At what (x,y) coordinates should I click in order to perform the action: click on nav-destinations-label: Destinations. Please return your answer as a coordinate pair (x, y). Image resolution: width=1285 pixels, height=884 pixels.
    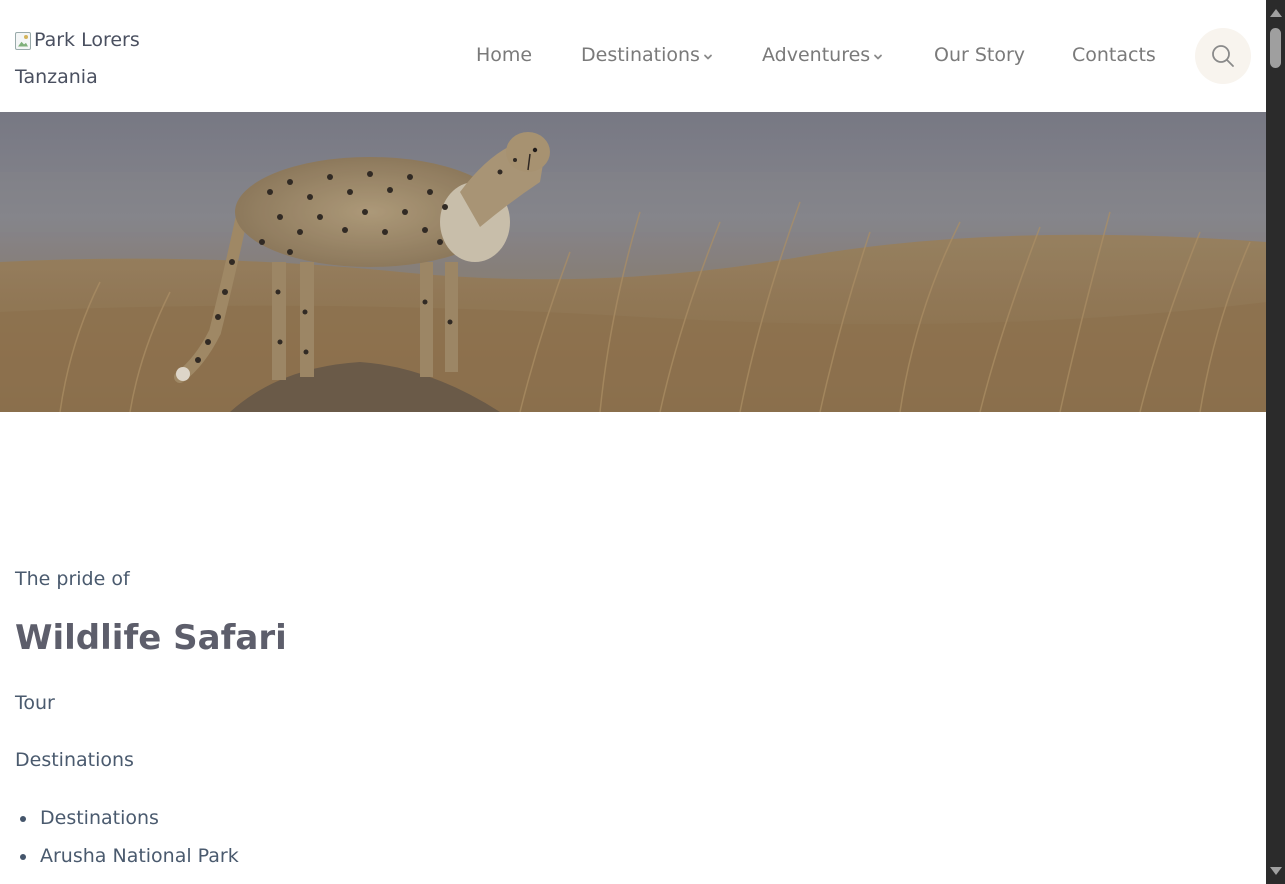
    Looking at the image, I should click on (640, 55).